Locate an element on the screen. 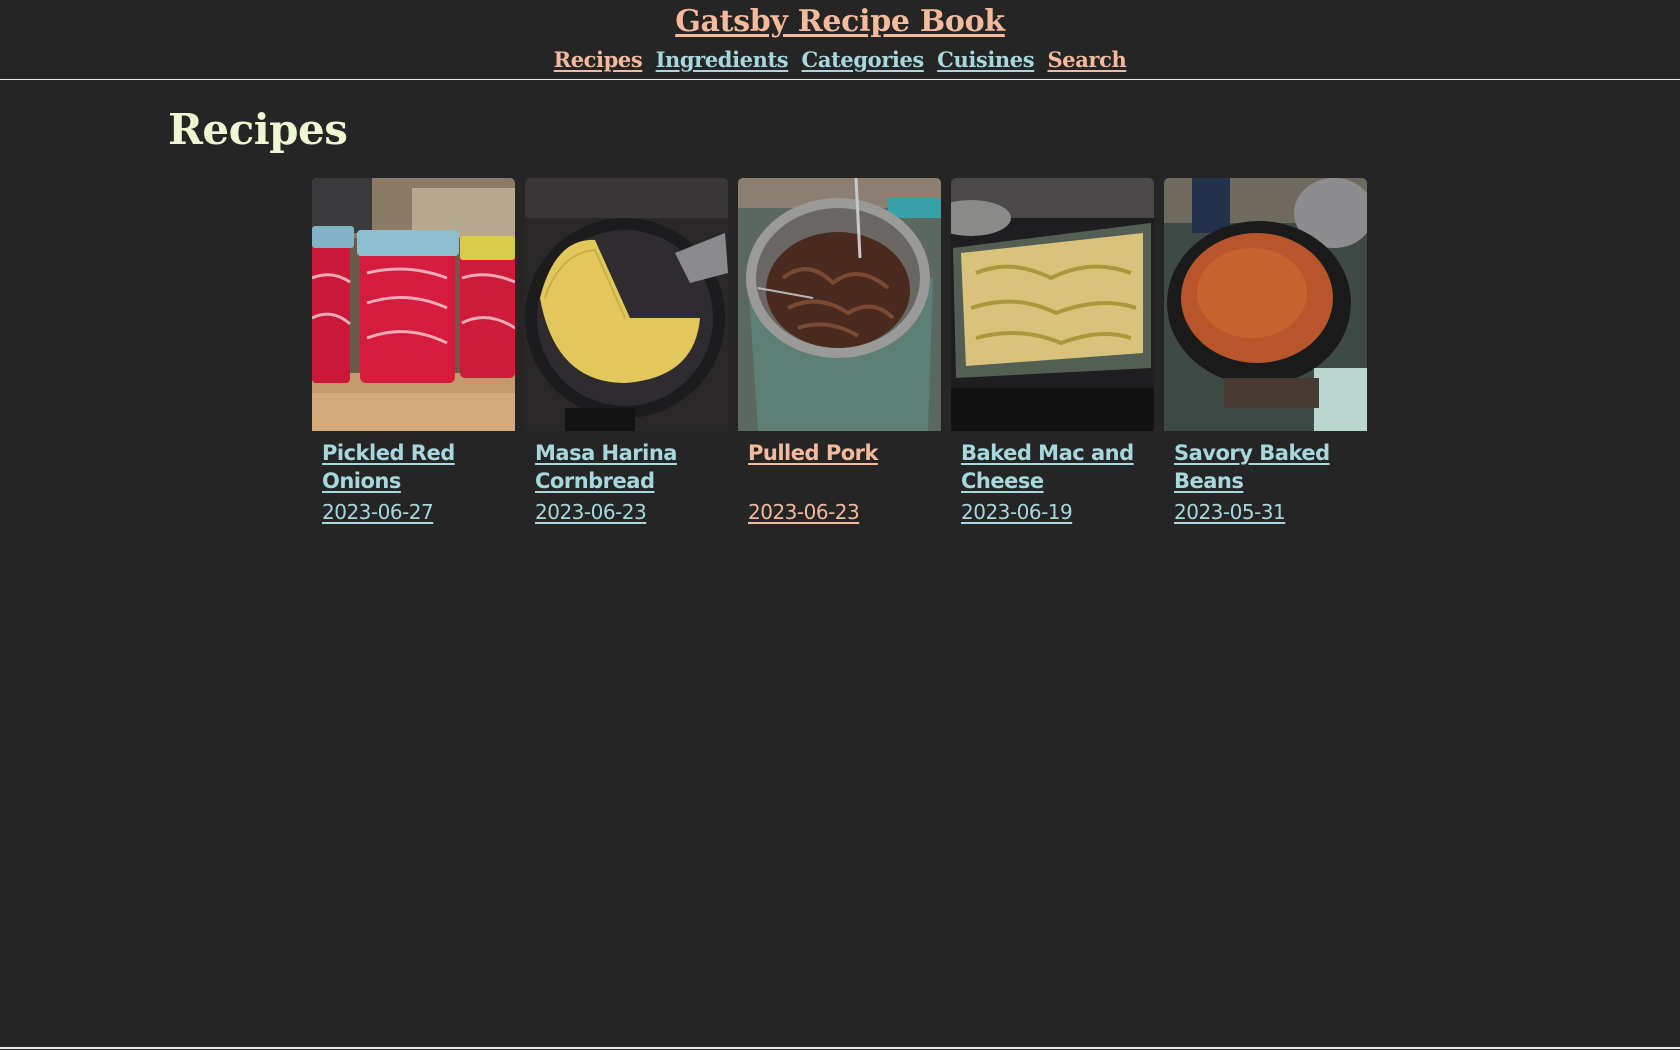  nav-recipes: Recipes is located at coordinates (598, 60).